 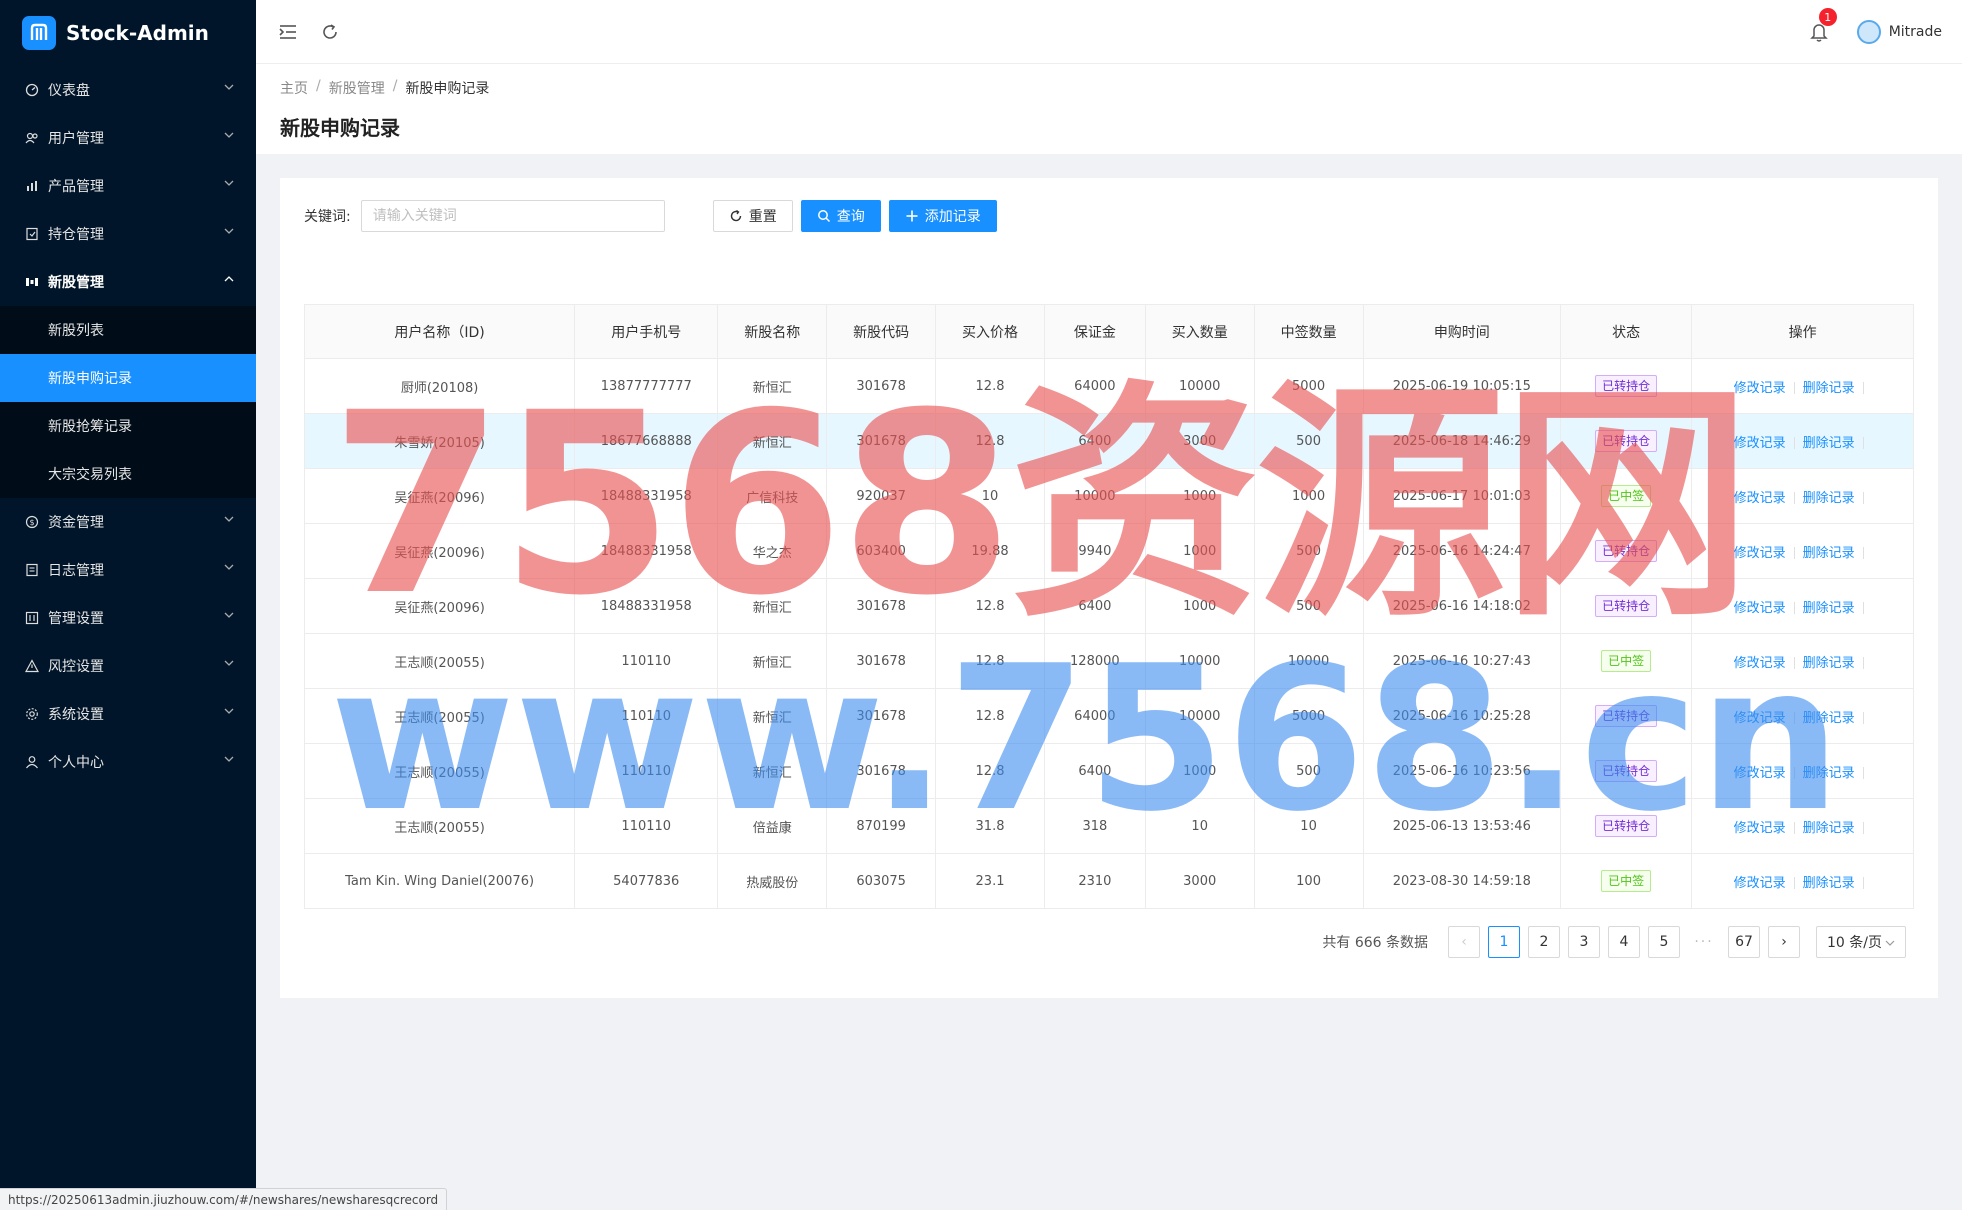 I want to click on chevron-down-icon, so click(x=230, y=90).